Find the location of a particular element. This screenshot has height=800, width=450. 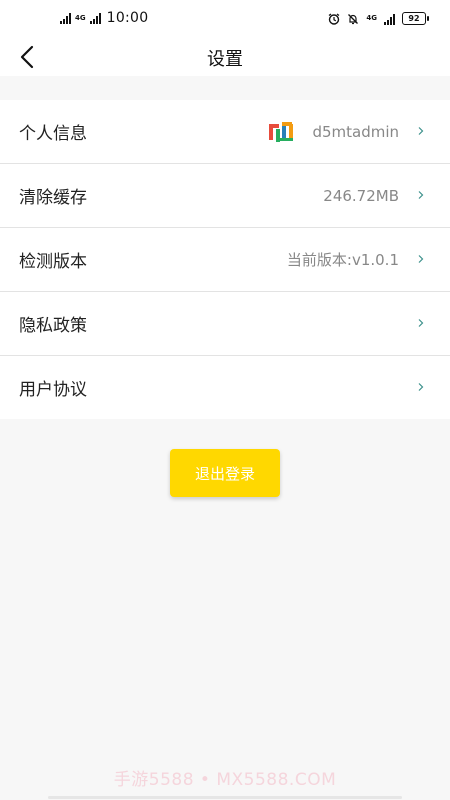

settings-row-label: 用户协议 is located at coordinates (53, 390).